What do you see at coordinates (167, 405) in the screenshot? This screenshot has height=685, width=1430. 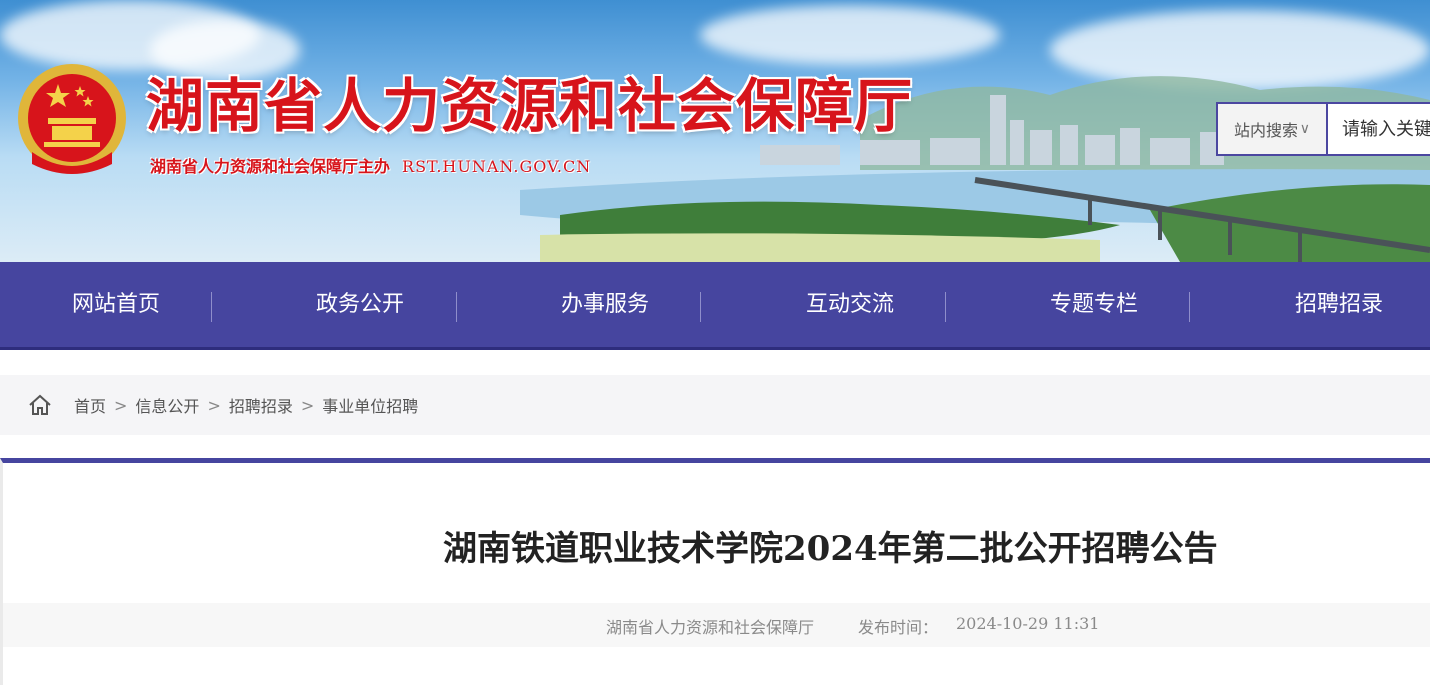 I see `breadcrumb-info-disclosure: 信息公开` at bounding box center [167, 405].